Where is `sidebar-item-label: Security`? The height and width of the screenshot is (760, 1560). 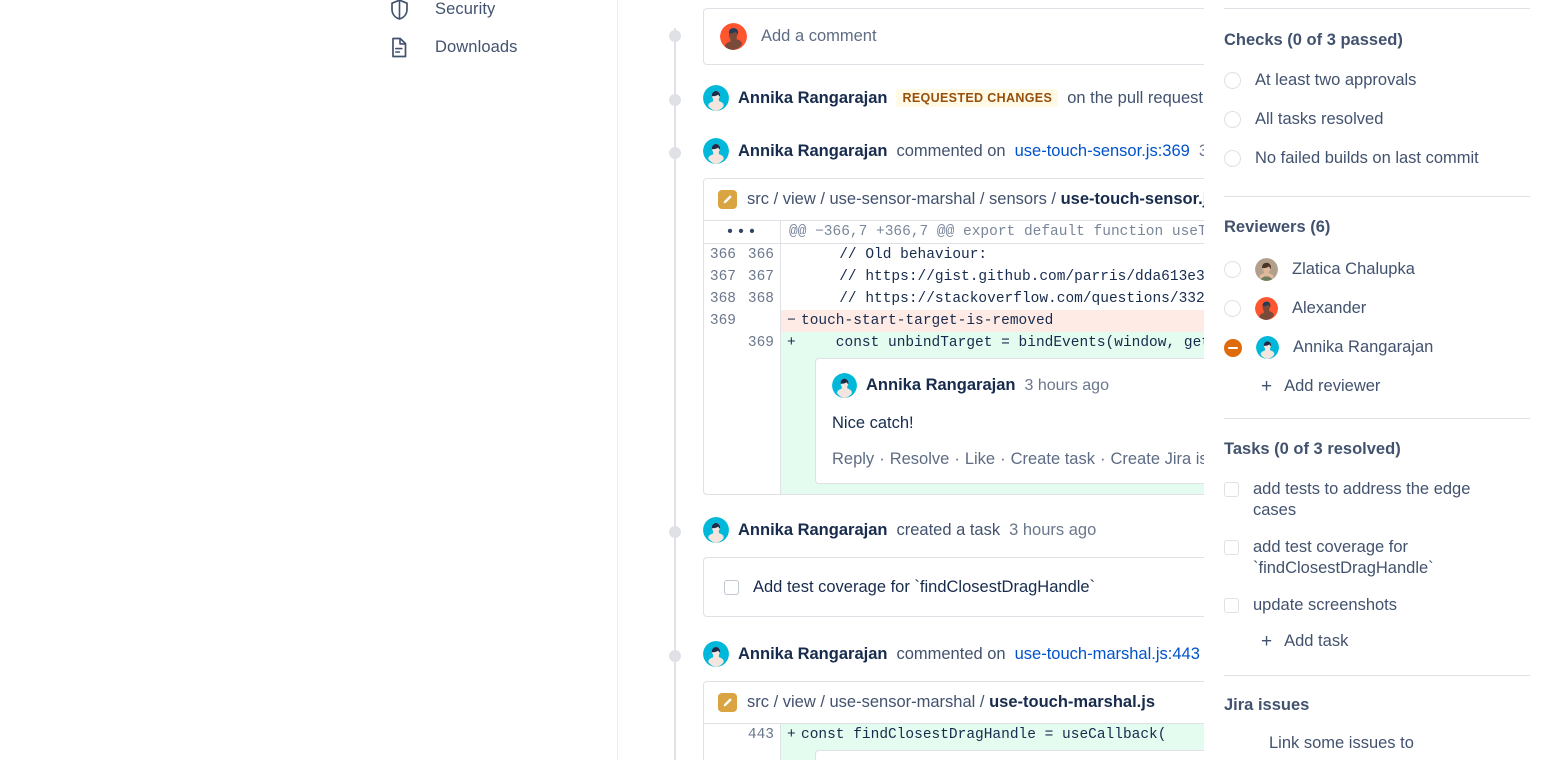
sidebar-item-label: Security is located at coordinates (465, 9).